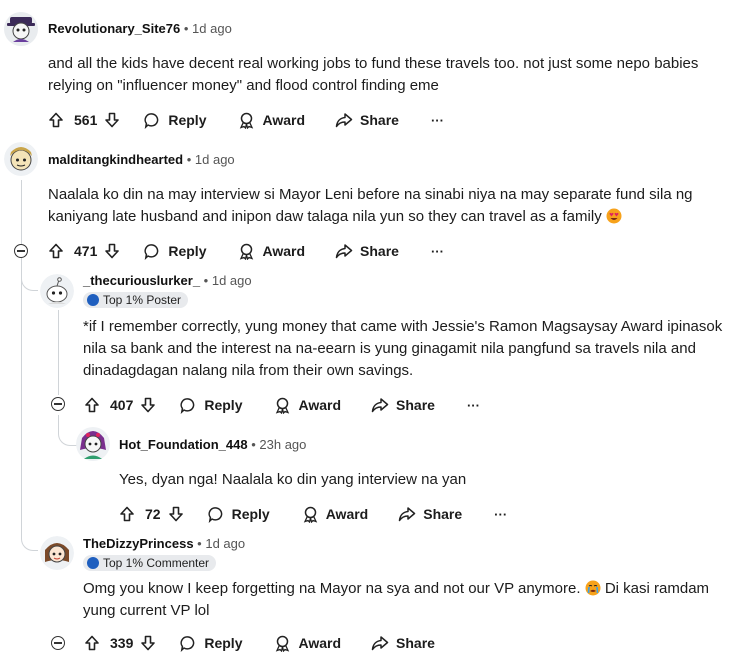 This screenshot has height=654, width=750. Describe the element at coordinates (136, 300) in the screenshot. I see `user-flair: Top 1% Poster` at that location.